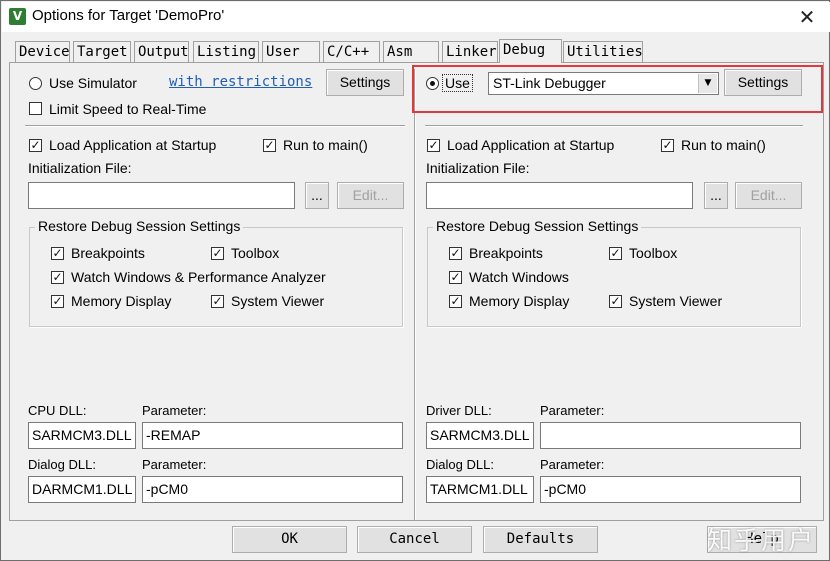  Describe the element at coordinates (174, 410) in the screenshot. I see `left-param1-label: Parameter:` at that location.